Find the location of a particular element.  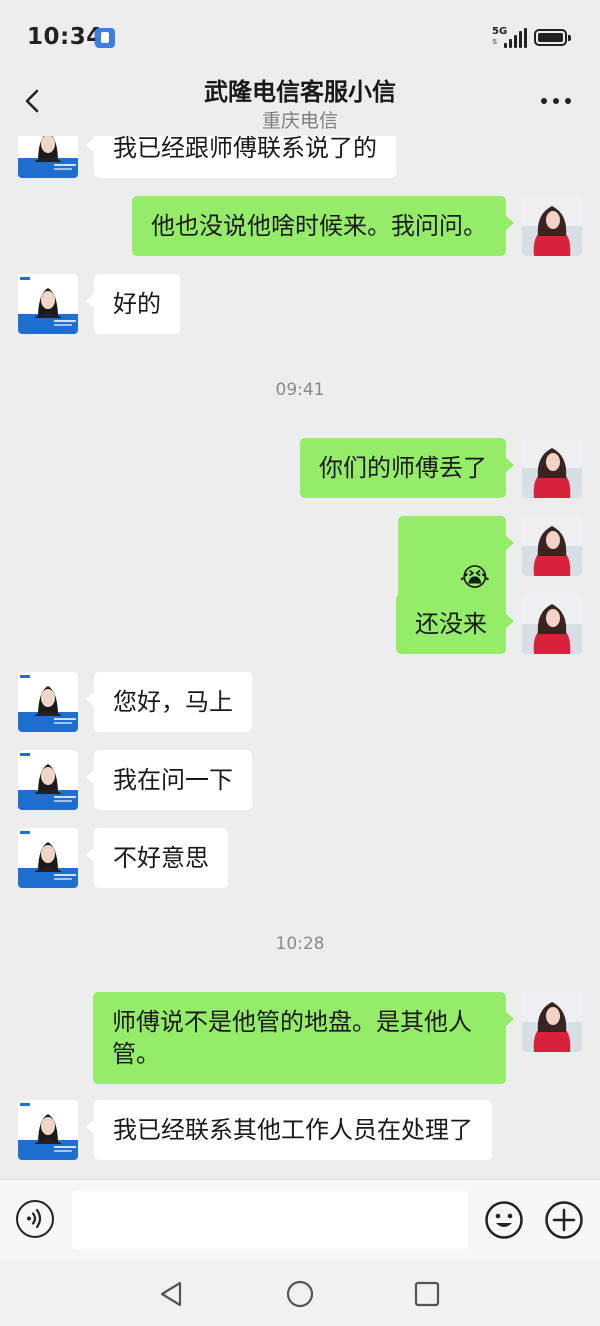

status-bar: 10:34 5G ⇅ is located at coordinates (300, 35).